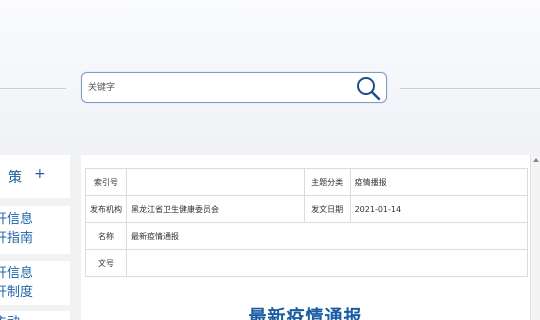 This screenshot has width=540, height=320. I want to click on search-input, so click(216, 87).